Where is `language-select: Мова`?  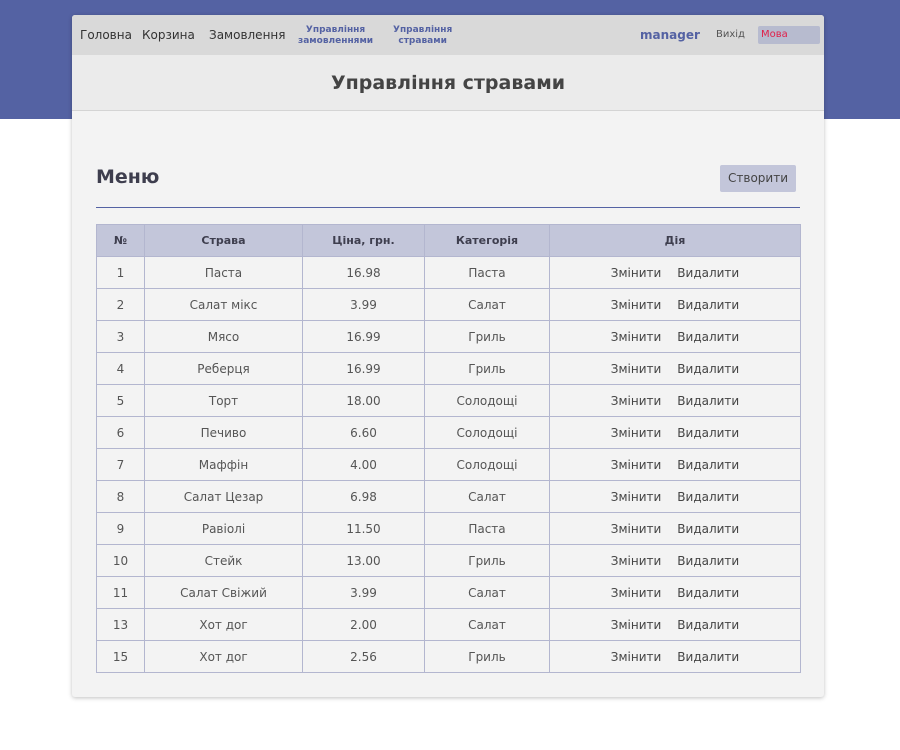 language-select: Мова is located at coordinates (789, 35).